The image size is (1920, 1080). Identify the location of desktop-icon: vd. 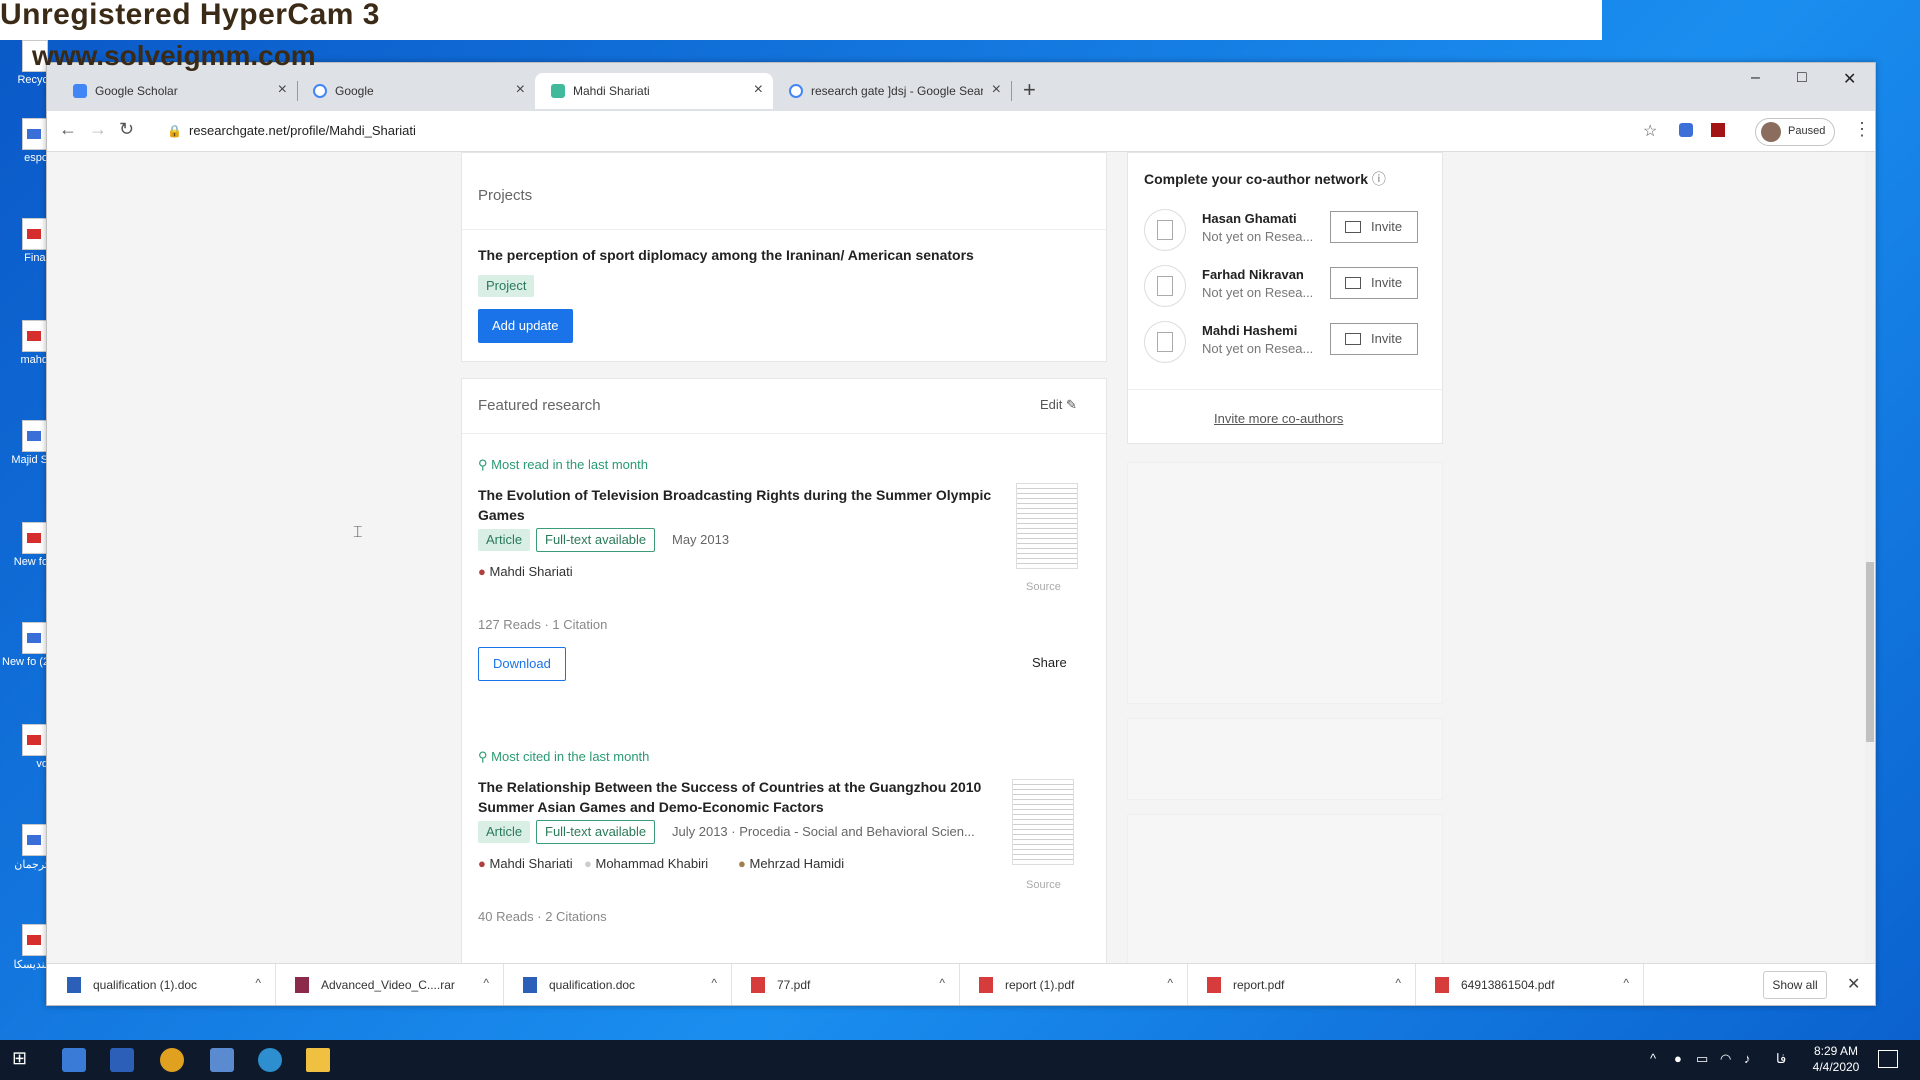
(25, 754).